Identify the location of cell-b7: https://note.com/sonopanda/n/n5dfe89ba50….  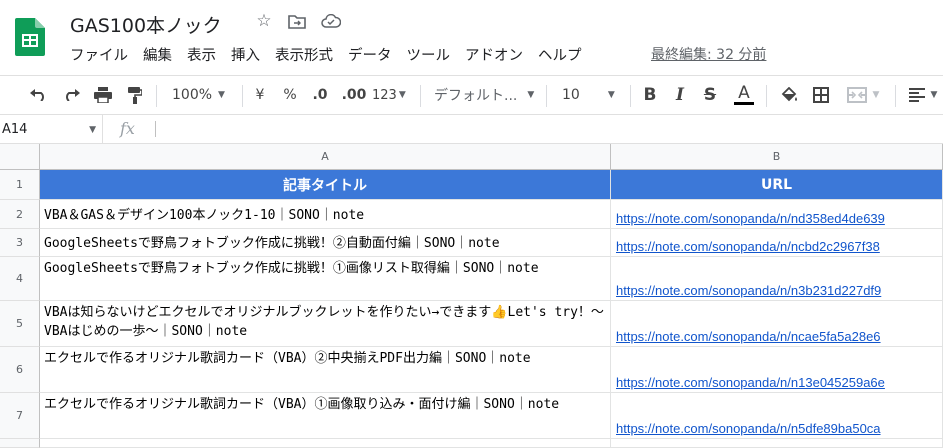
(777, 416).